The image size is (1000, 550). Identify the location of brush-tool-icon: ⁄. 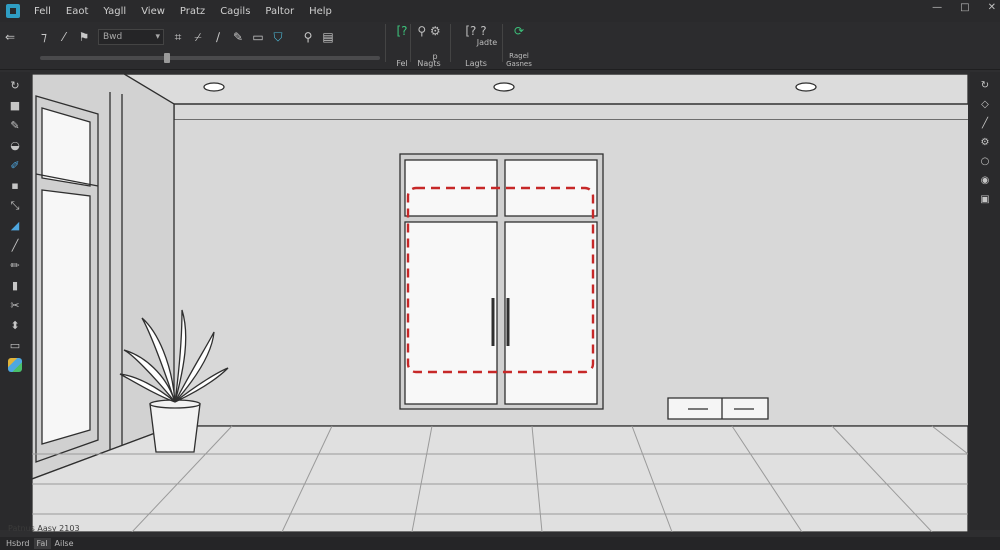
(64, 37).